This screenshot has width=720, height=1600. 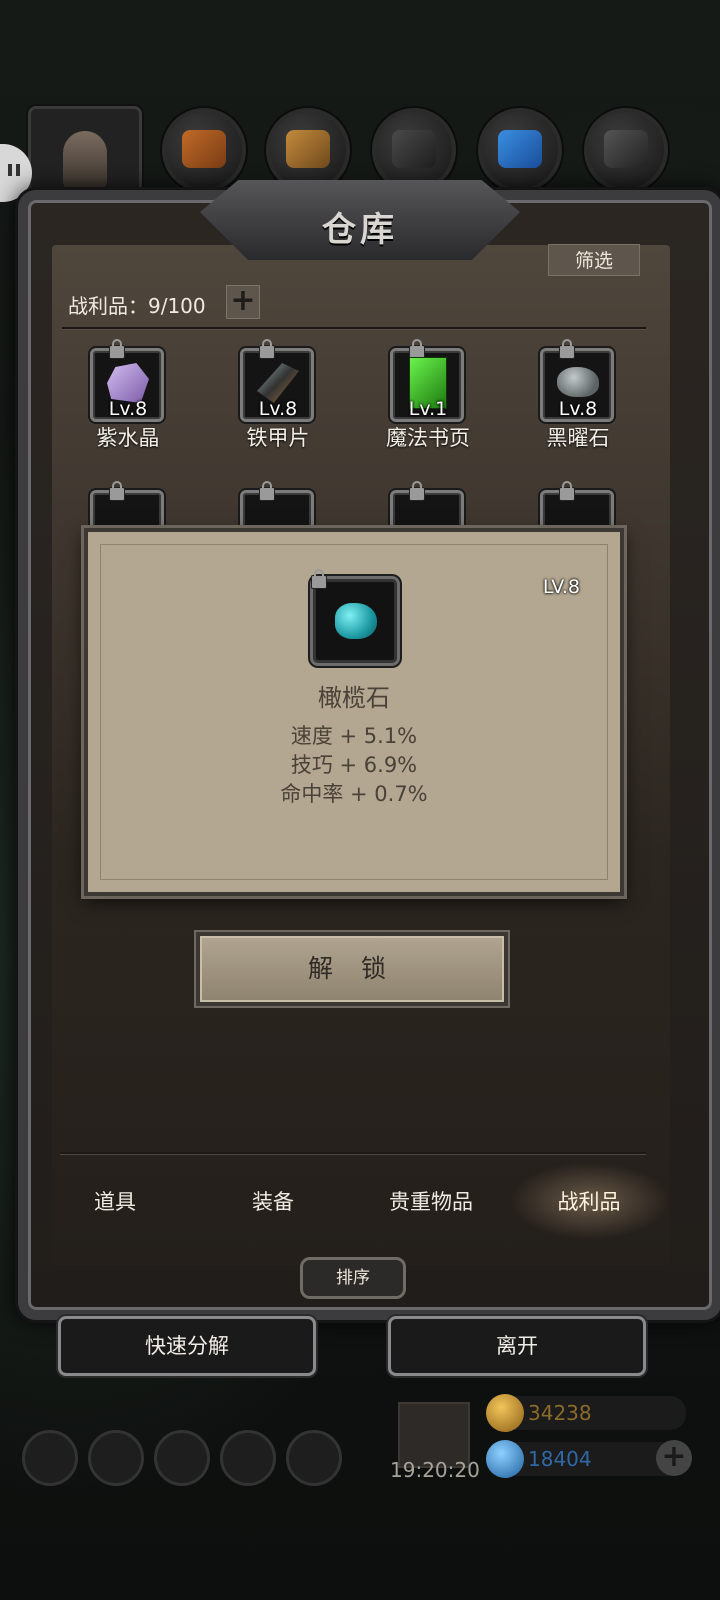 I want to click on loot-item: Lv.8 黑曜石, so click(x=578, y=398).